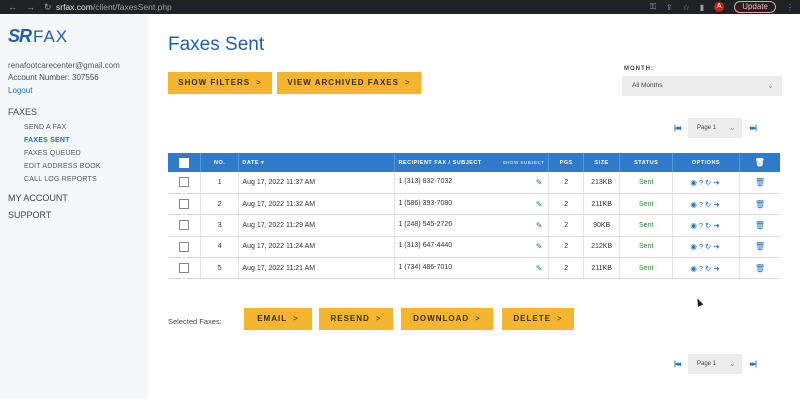 Image resolution: width=800 pixels, height=399 pixels. I want to click on profile-avatar: A, so click(719, 7).